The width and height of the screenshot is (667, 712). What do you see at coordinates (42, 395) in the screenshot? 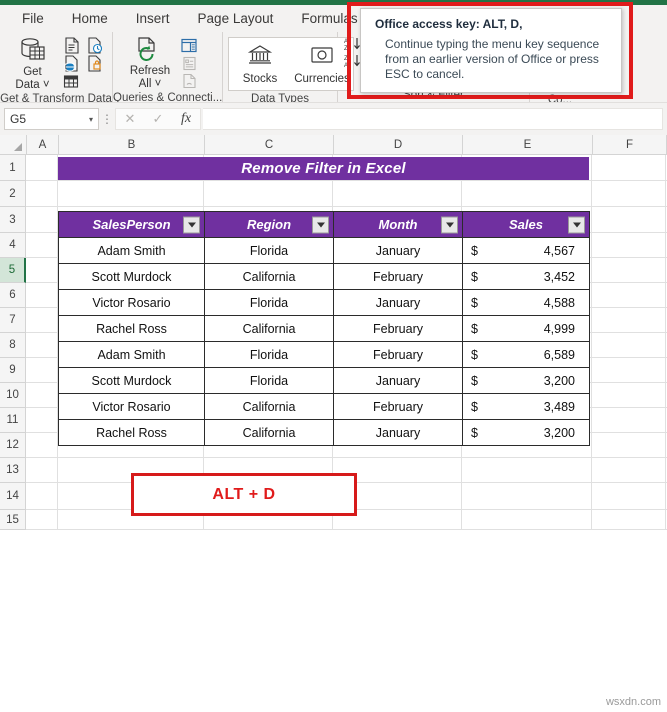
I see `cell-a10` at bounding box center [42, 395].